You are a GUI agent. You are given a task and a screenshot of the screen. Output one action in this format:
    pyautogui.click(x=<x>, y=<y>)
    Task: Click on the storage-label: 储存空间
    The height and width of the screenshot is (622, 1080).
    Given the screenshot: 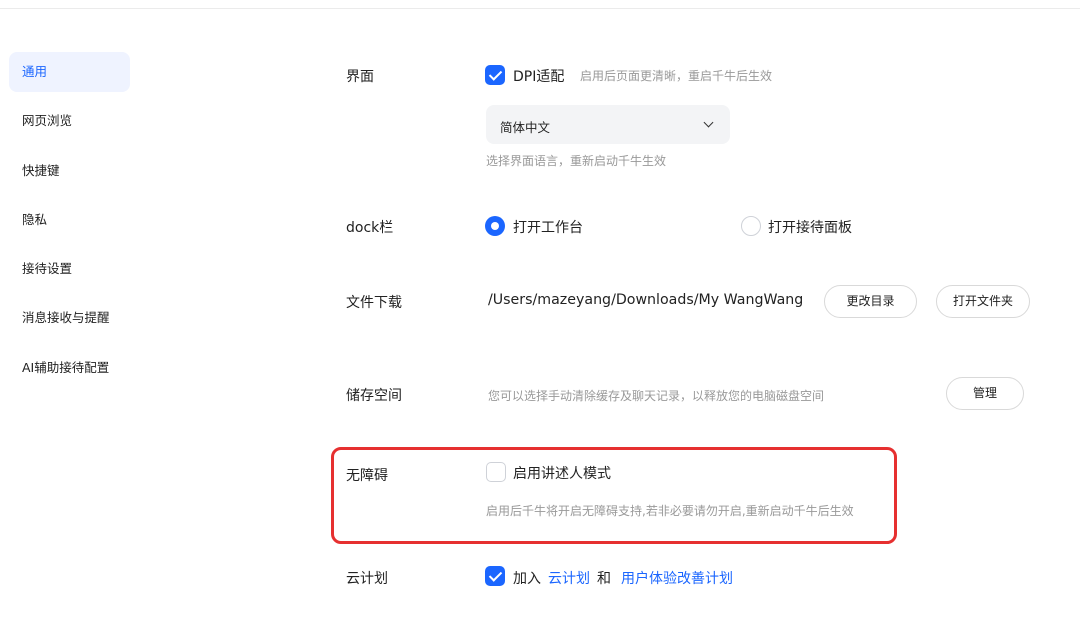 What is the action you would take?
    pyautogui.click(x=374, y=396)
    